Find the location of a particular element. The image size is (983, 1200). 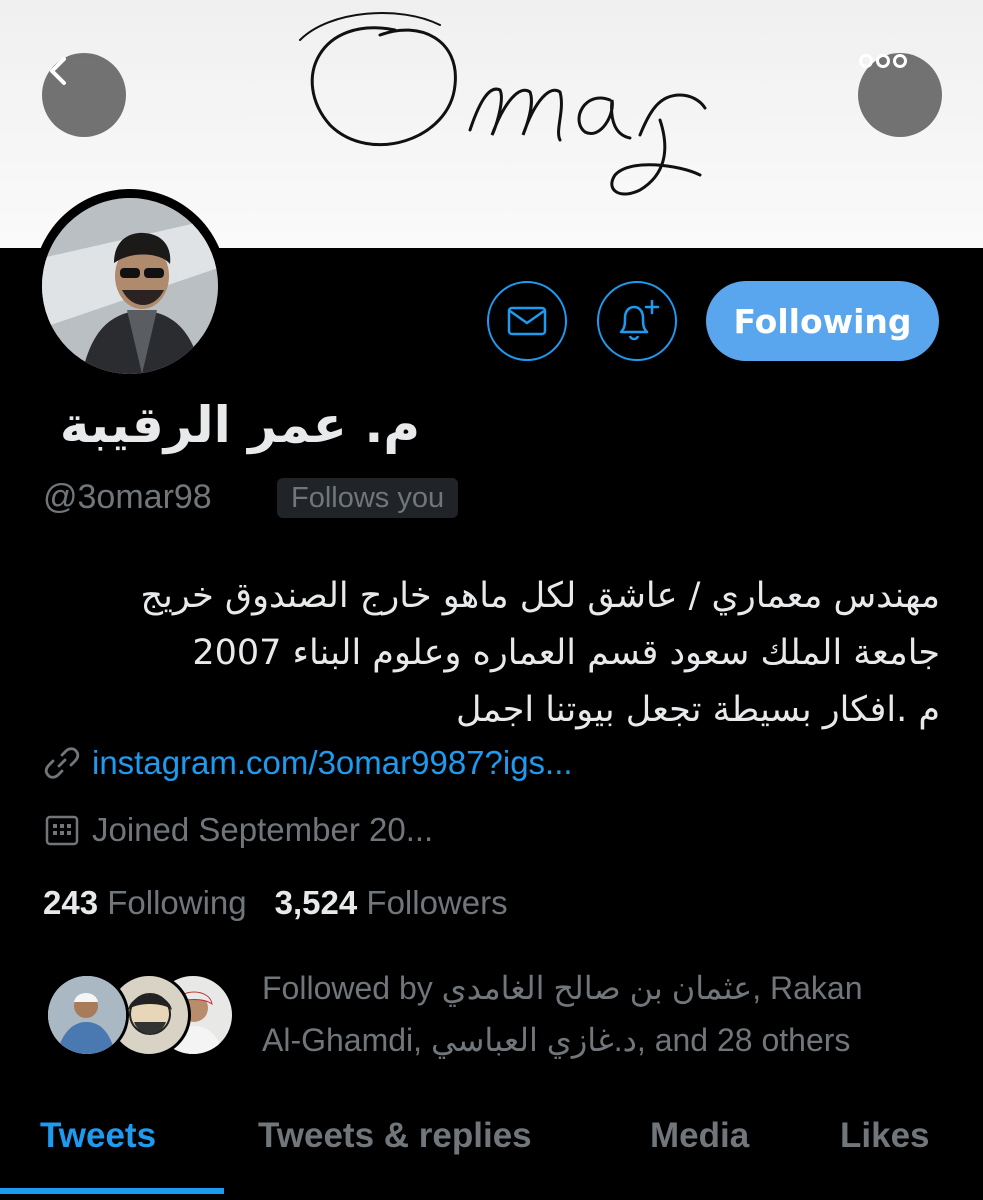

back-button is located at coordinates (84, 95).